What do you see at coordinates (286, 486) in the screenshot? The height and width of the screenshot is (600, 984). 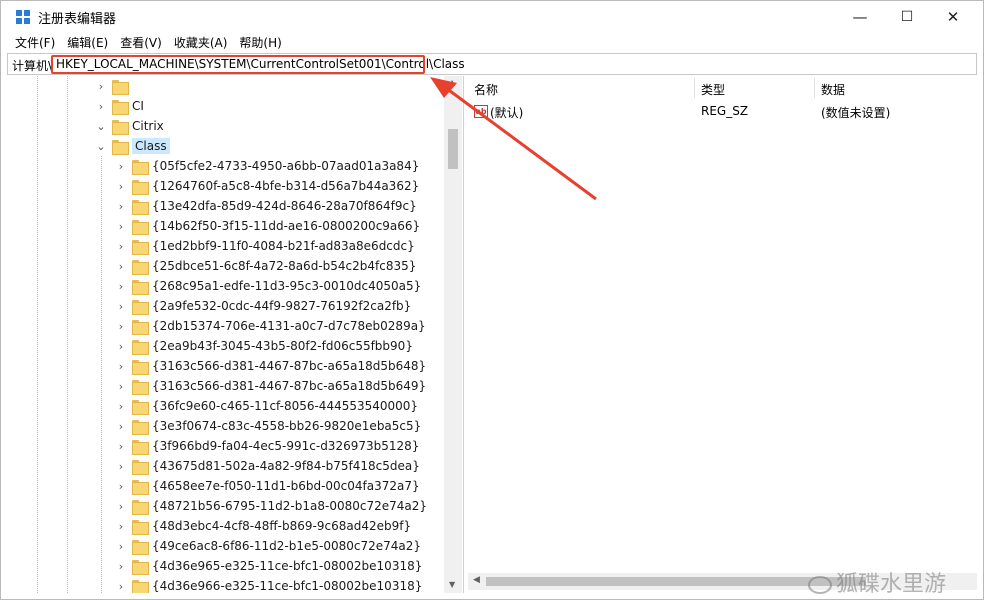 I see `tree-item-label: {4658ee7e-f050-11d1-b6bd-00c04fa372a7}` at bounding box center [286, 486].